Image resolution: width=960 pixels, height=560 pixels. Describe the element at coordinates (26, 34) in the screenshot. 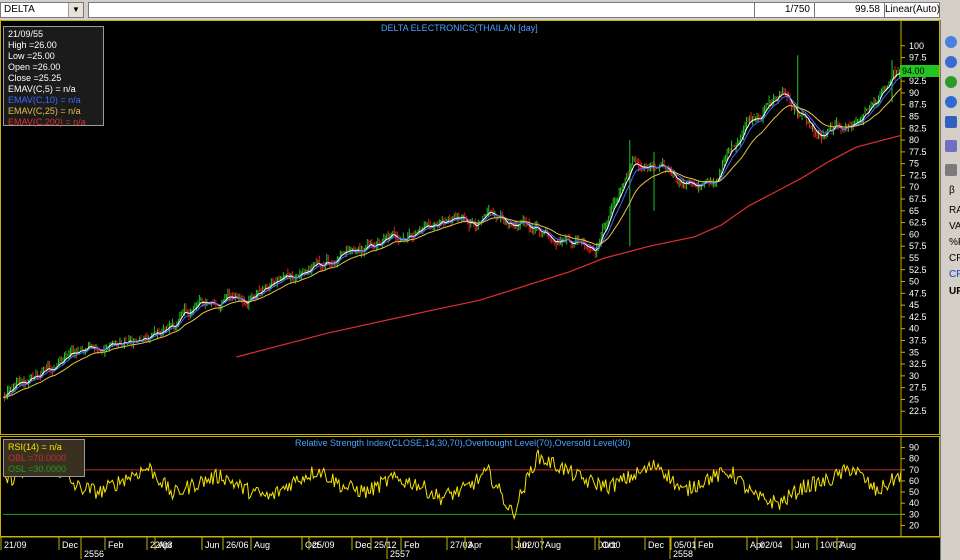

I see `legend-date: 21/09/55` at that location.